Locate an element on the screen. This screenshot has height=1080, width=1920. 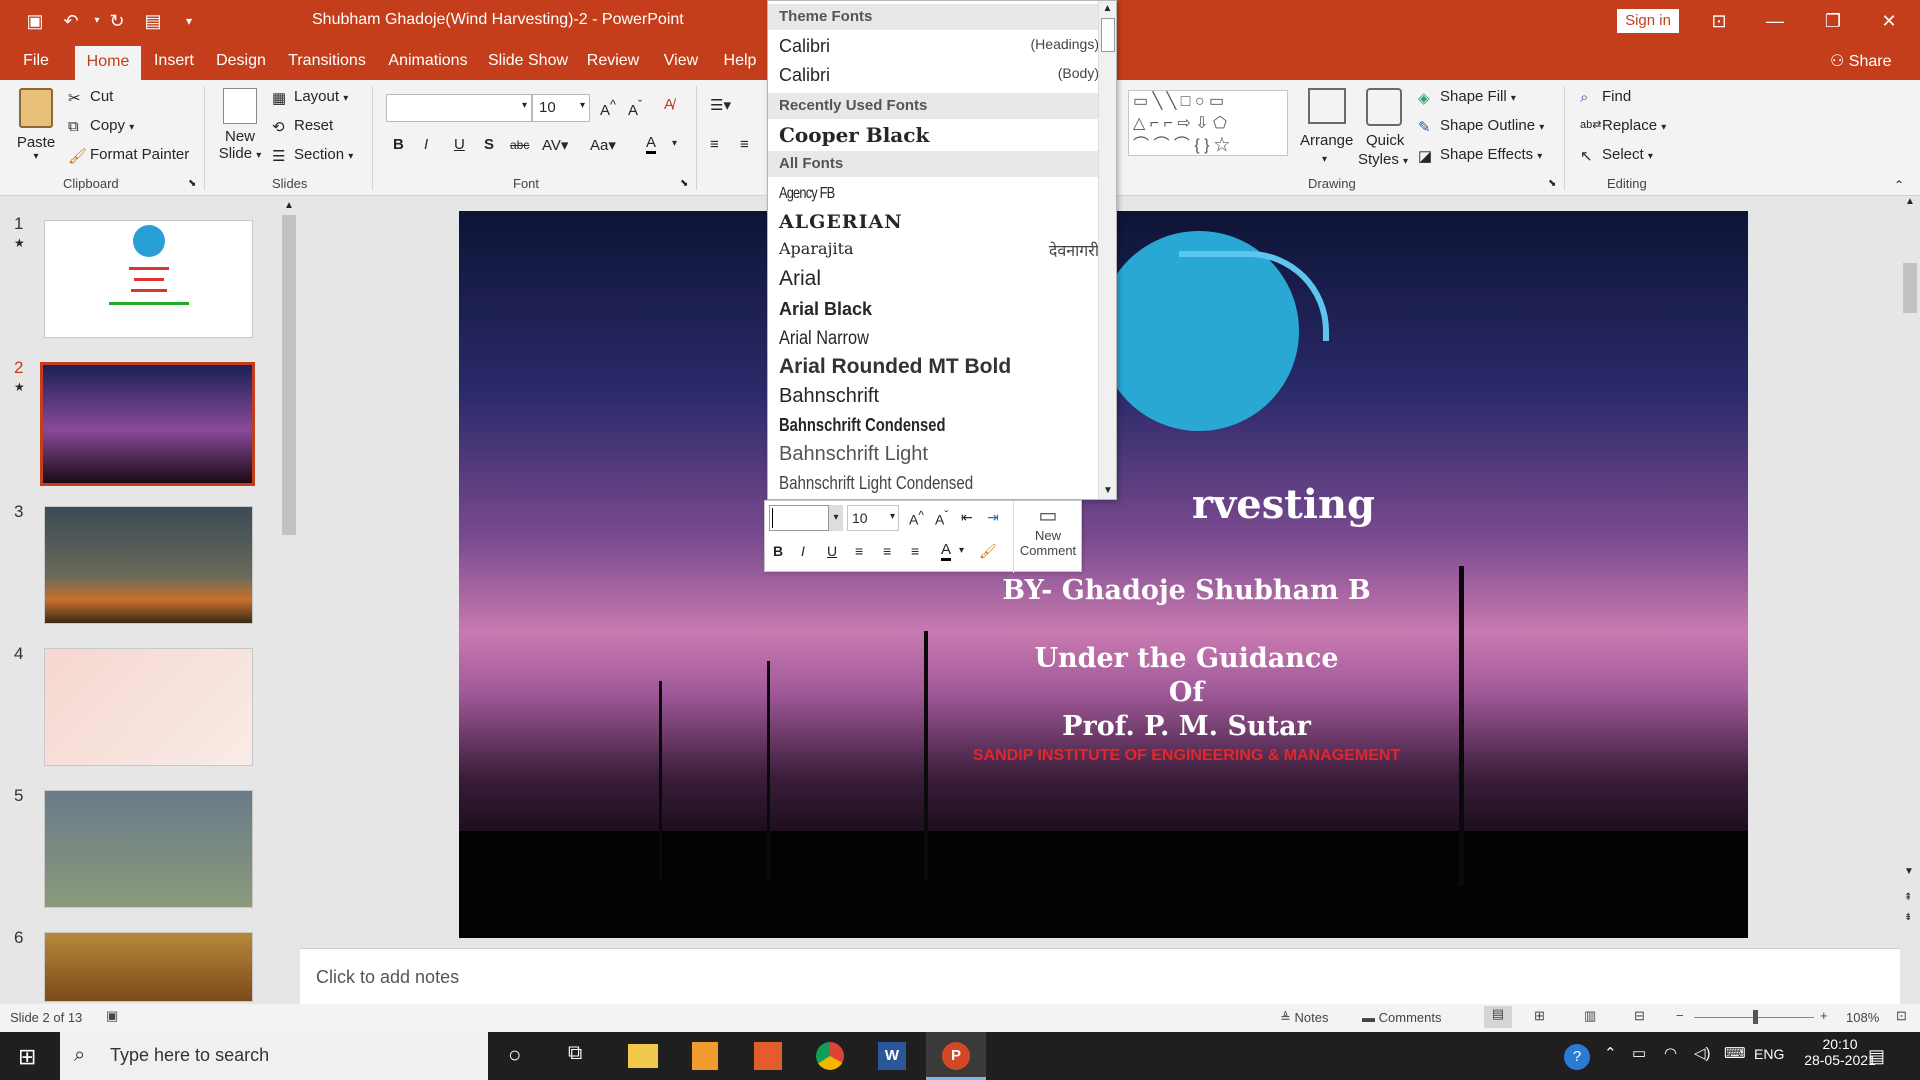
character-spacing-icon: AV▾ is located at coordinates (555, 145).